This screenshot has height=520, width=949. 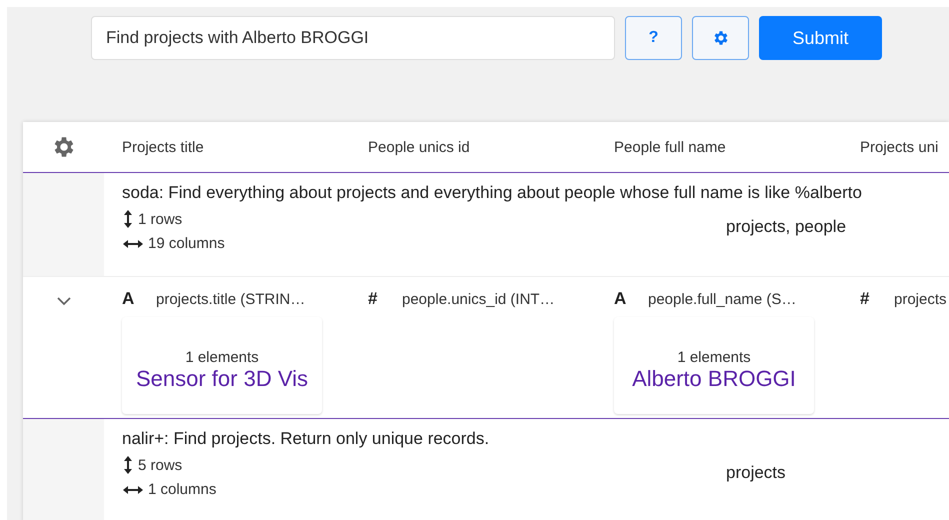 What do you see at coordinates (756, 473) in the screenshot?
I see `table-names: projects` at bounding box center [756, 473].